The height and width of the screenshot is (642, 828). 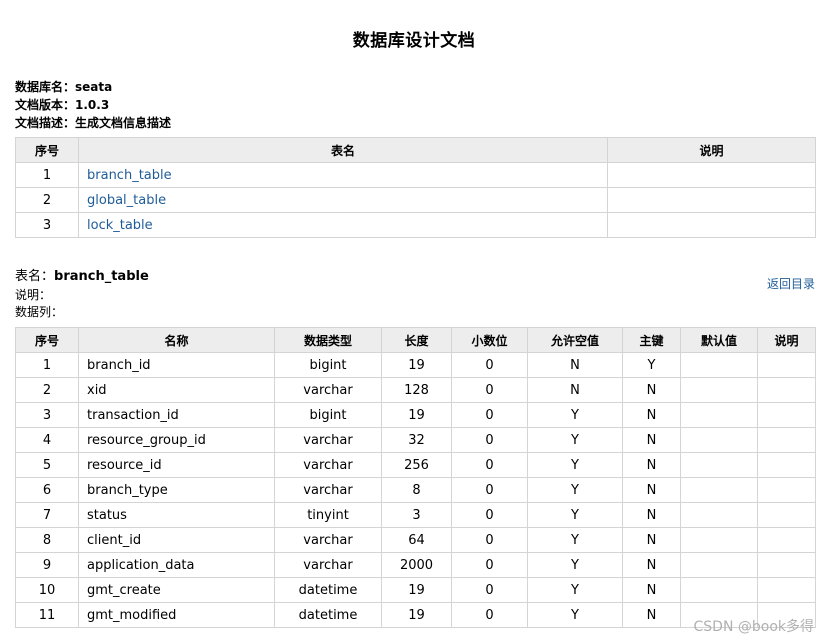 What do you see at coordinates (416, 540) in the screenshot?
I see `col-length: 64` at bounding box center [416, 540].